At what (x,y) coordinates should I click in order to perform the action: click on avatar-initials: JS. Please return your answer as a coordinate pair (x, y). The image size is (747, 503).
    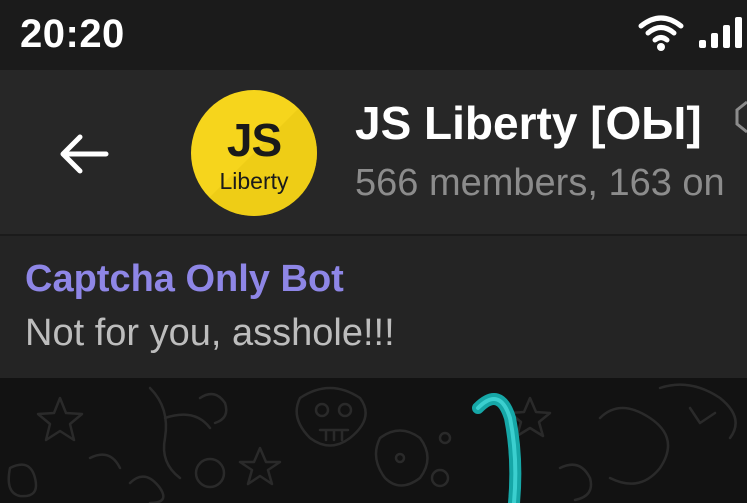
    Looking at the image, I should click on (254, 140).